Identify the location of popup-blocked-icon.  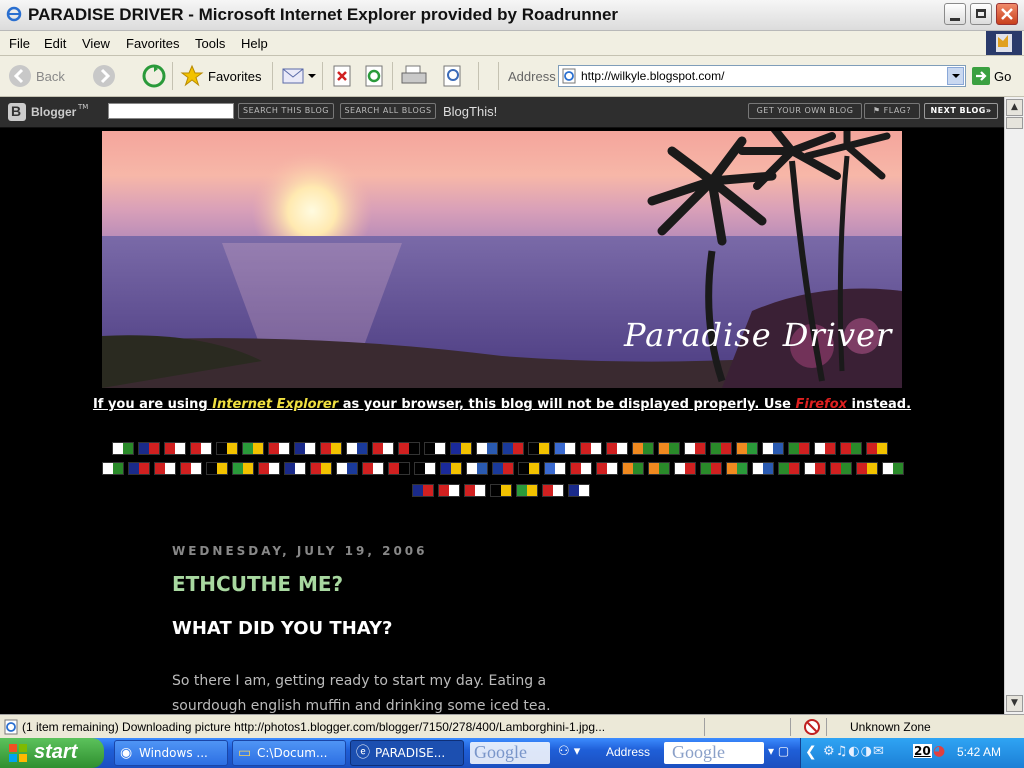
(812, 727).